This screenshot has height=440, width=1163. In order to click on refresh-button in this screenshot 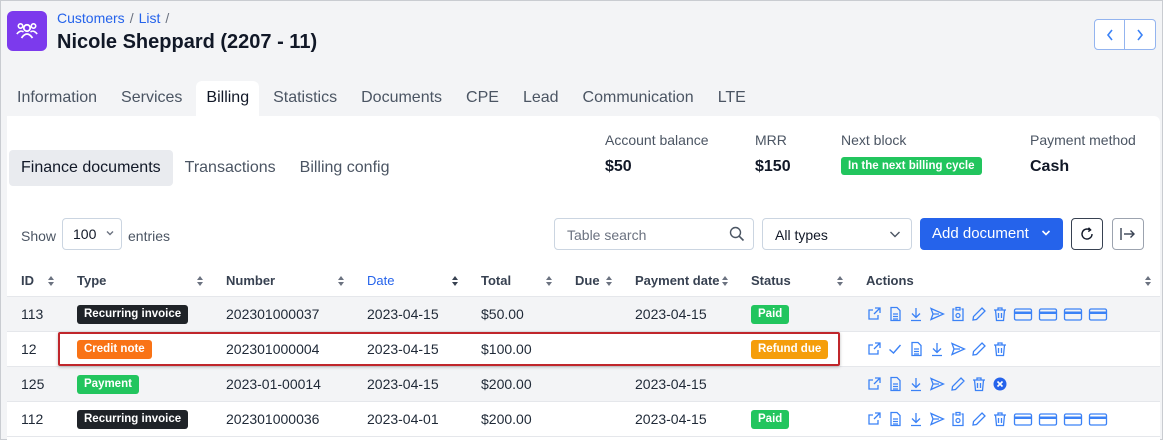, I will do `click(1087, 234)`.